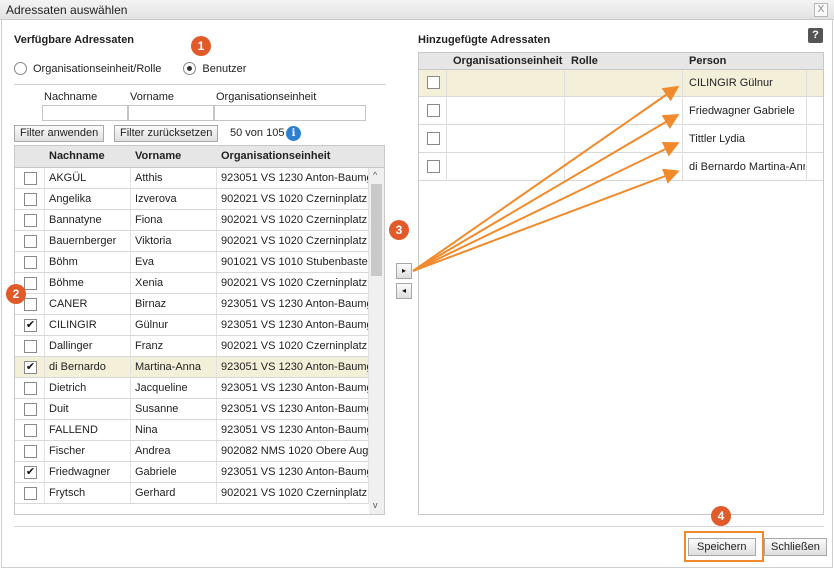 Image resolution: width=834 pixels, height=569 pixels. What do you see at coordinates (417, 10) in the screenshot?
I see `window-titlebar: Adressaten auswählen X` at bounding box center [417, 10].